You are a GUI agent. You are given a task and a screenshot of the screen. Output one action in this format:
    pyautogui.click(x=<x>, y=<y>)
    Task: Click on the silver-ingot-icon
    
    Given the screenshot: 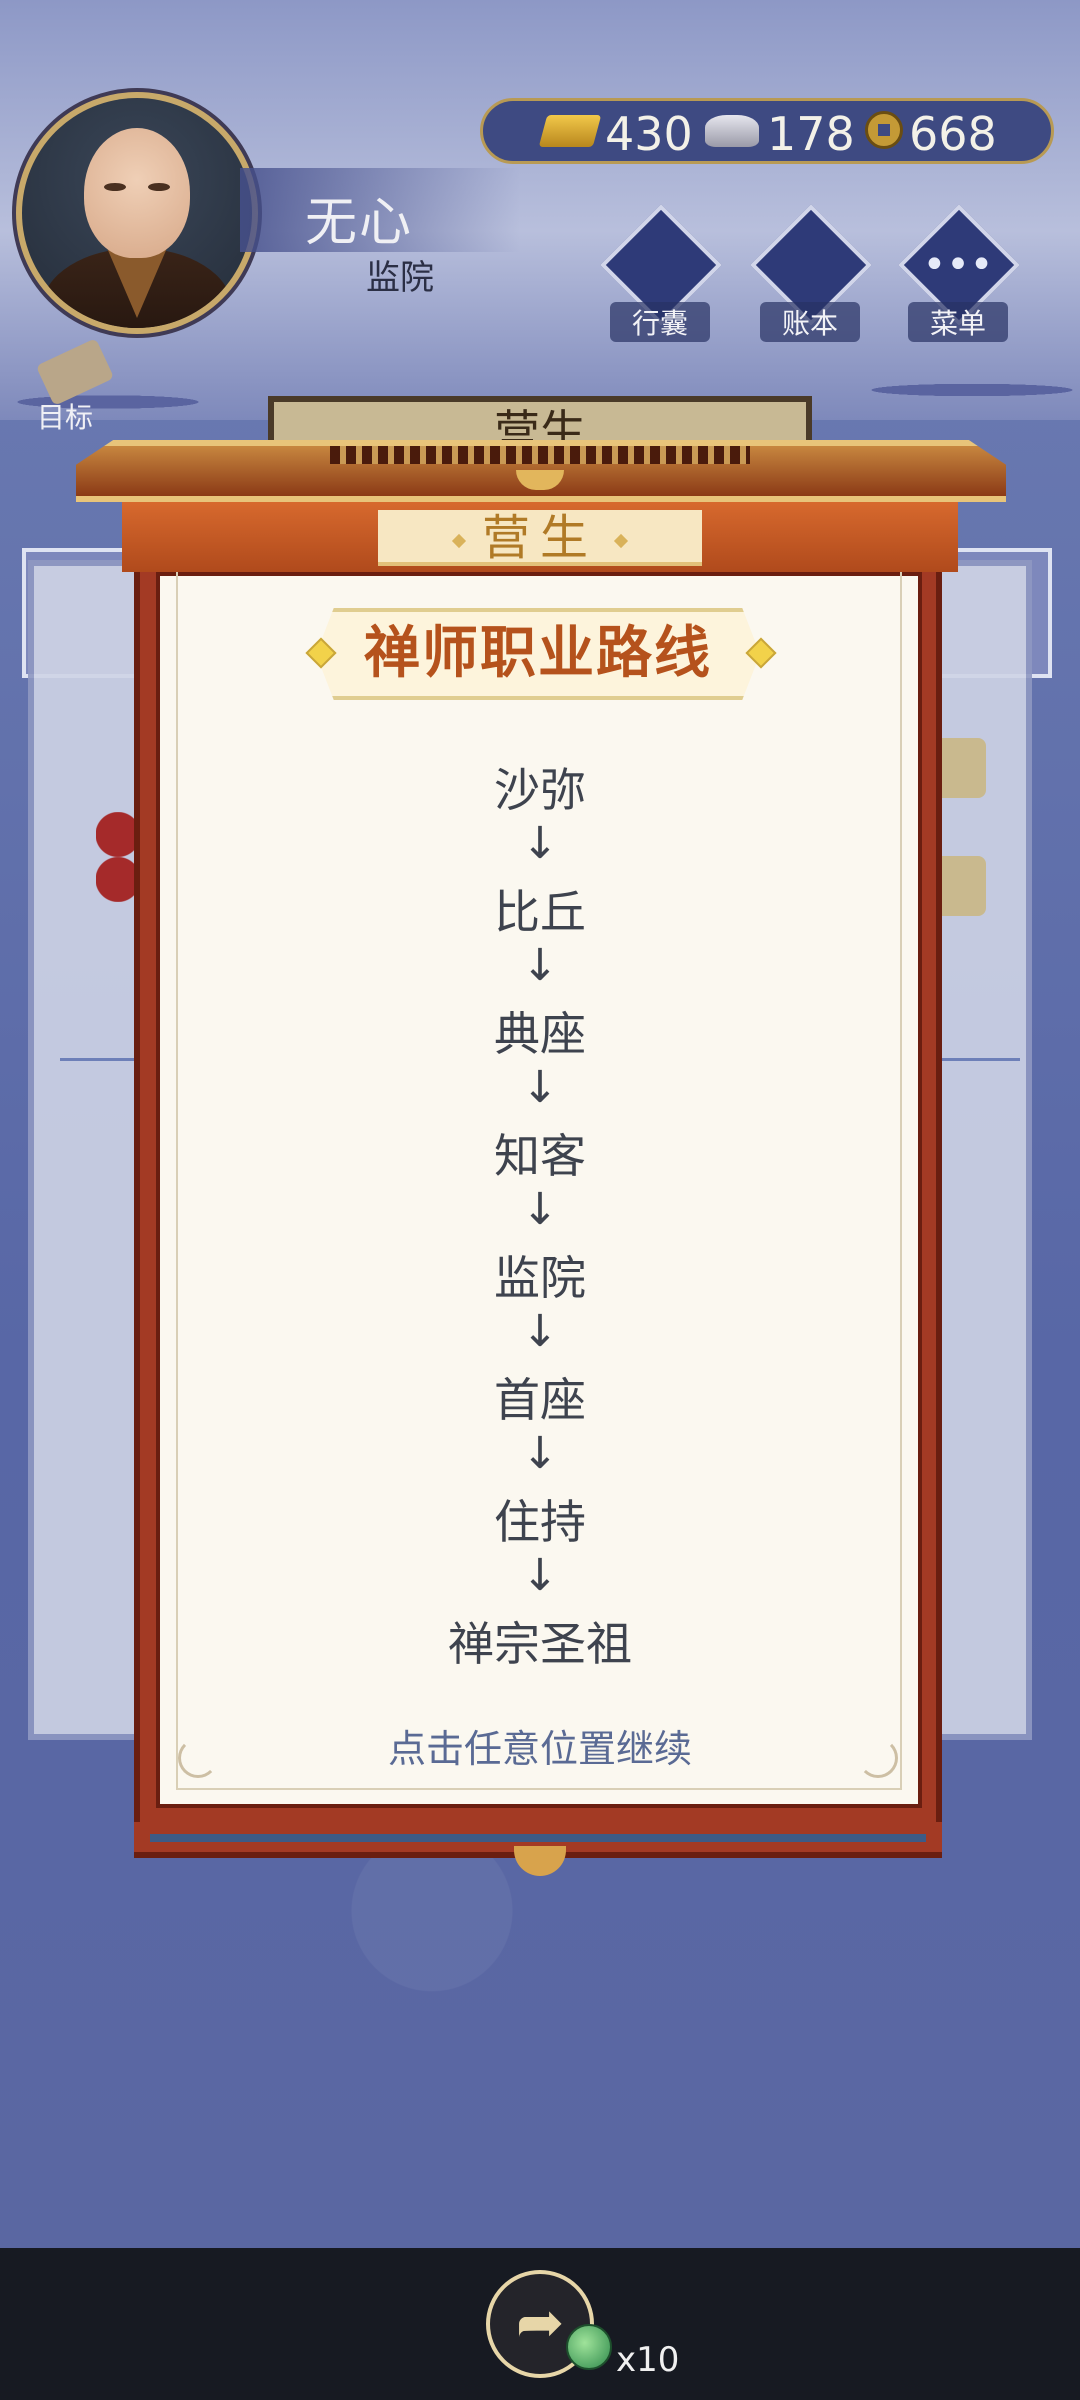 What is the action you would take?
    pyautogui.click(x=732, y=131)
    